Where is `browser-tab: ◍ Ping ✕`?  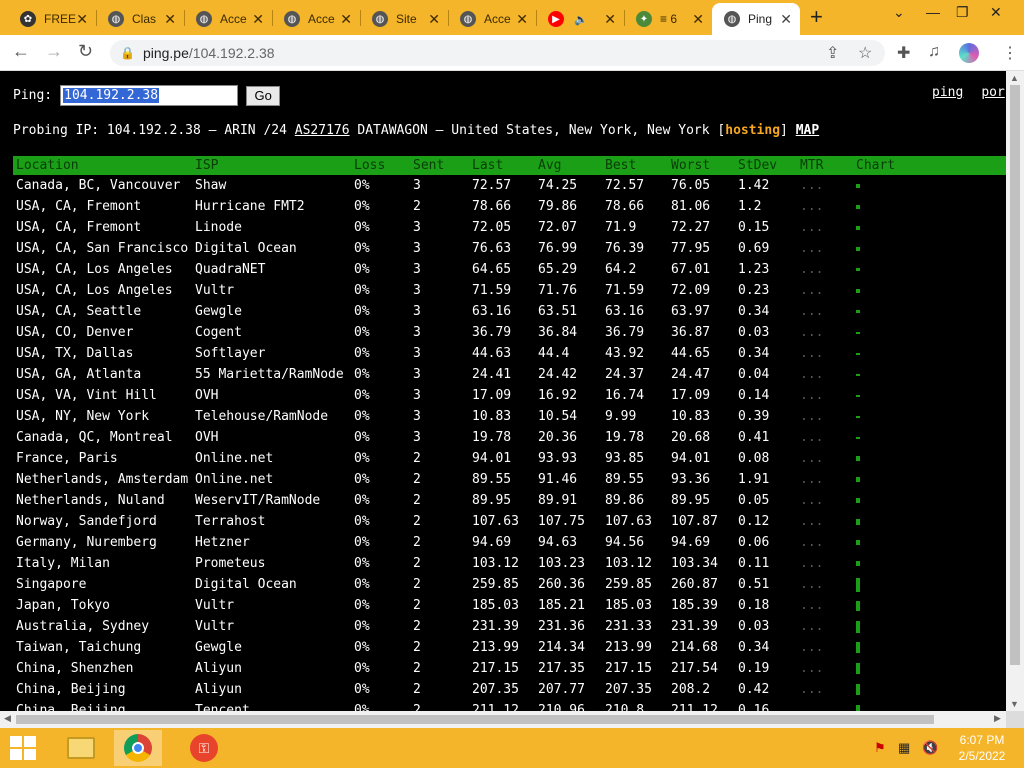 browser-tab: ◍ Ping ✕ is located at coordinates (756, 19).